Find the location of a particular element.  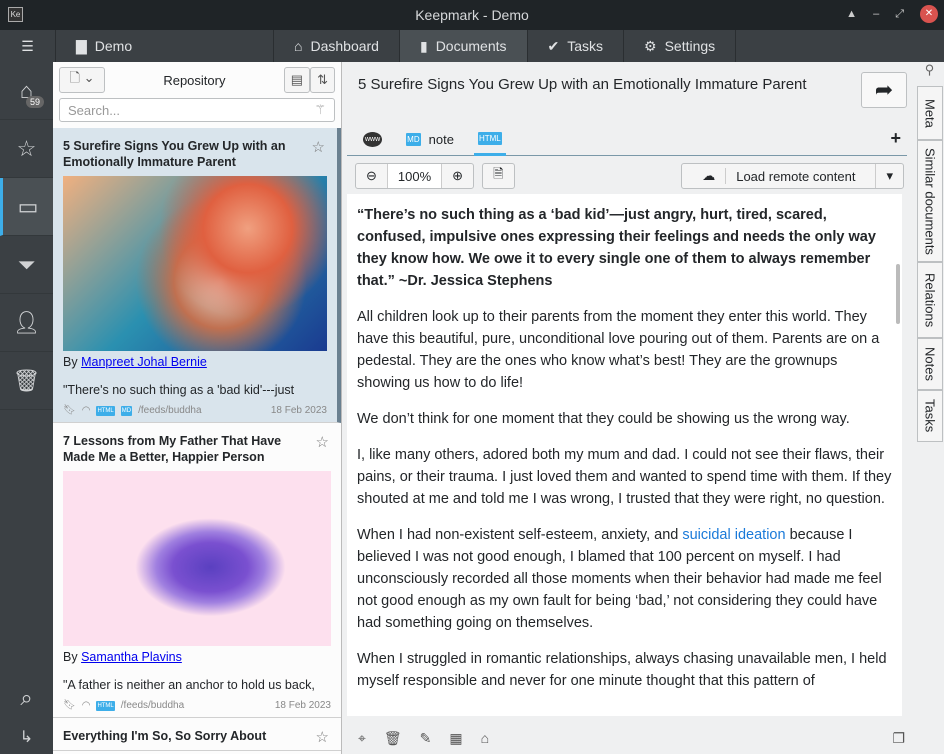

repository-button: ▇ Demo is located at coordinates (165, 46).